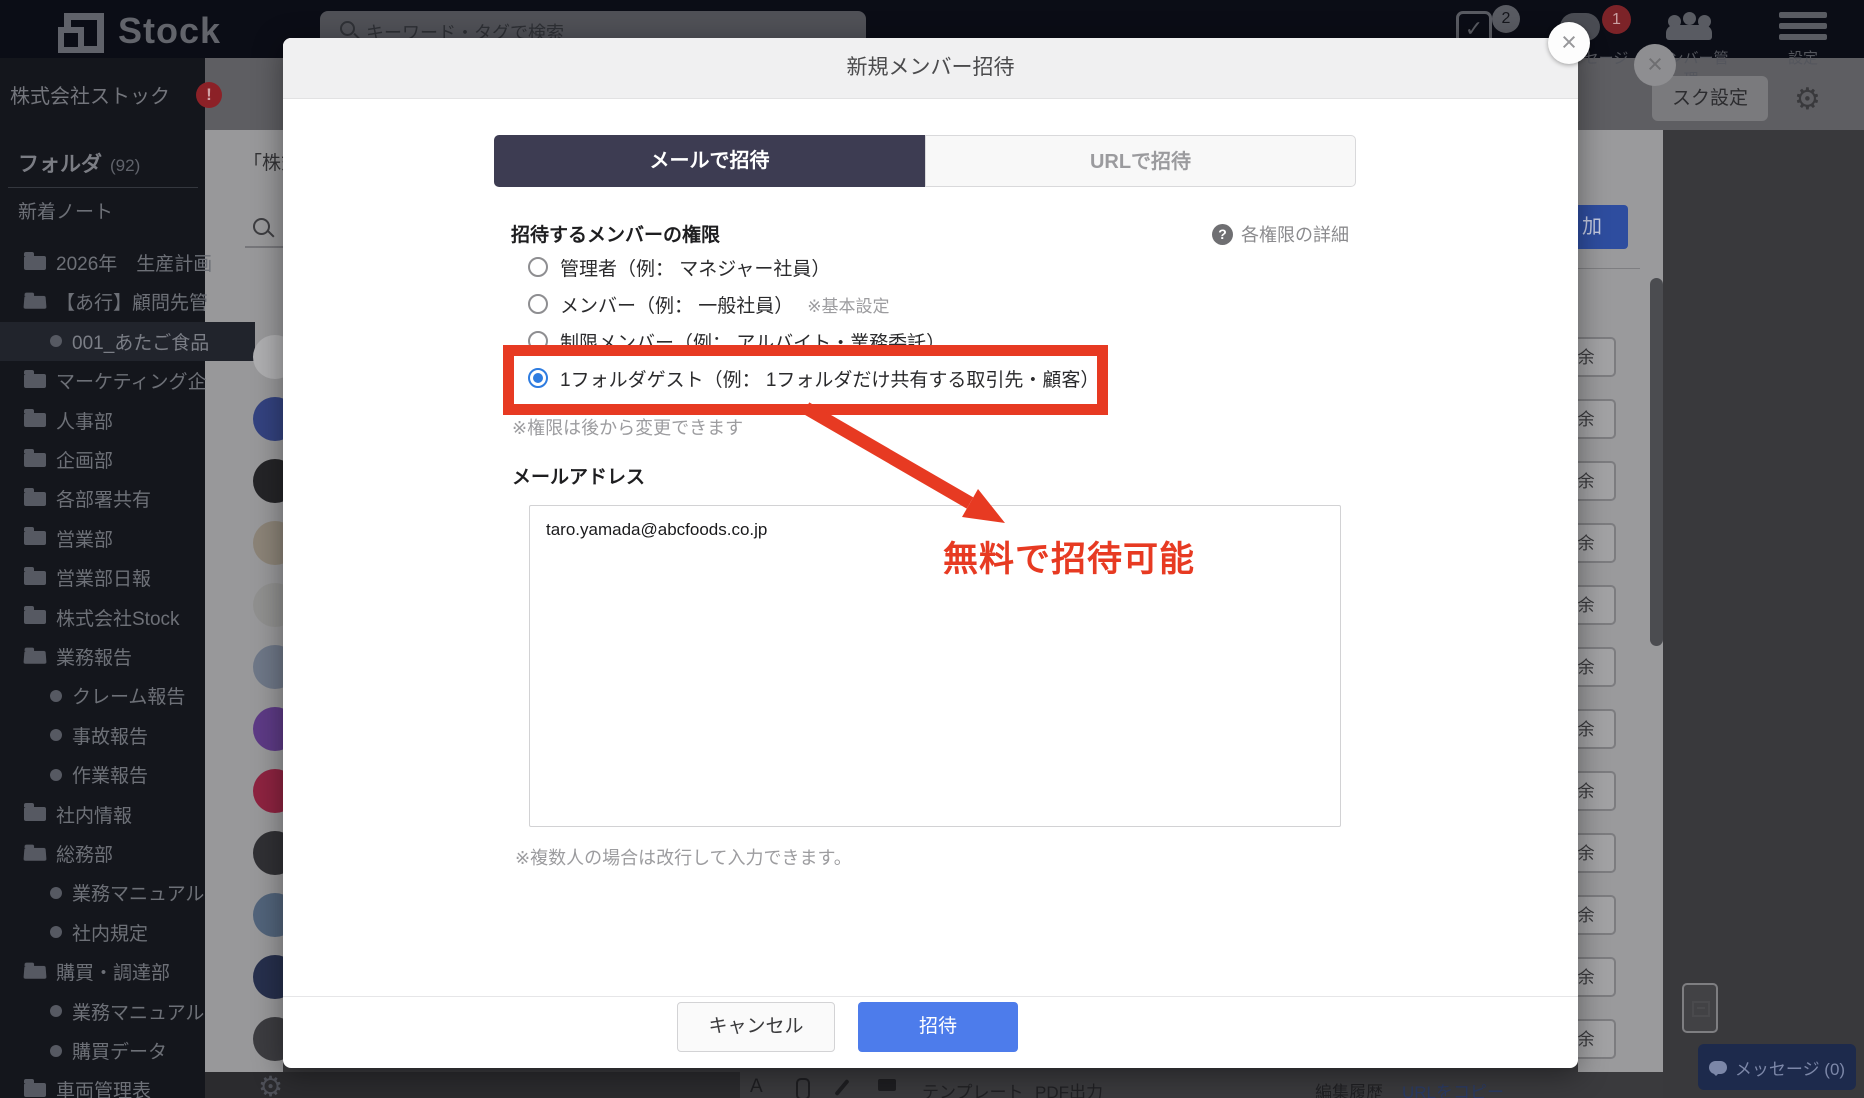  Describe the element at coordinates (114, 459) in the screenshot. I see `sidebar-item: 企画部` at that location.